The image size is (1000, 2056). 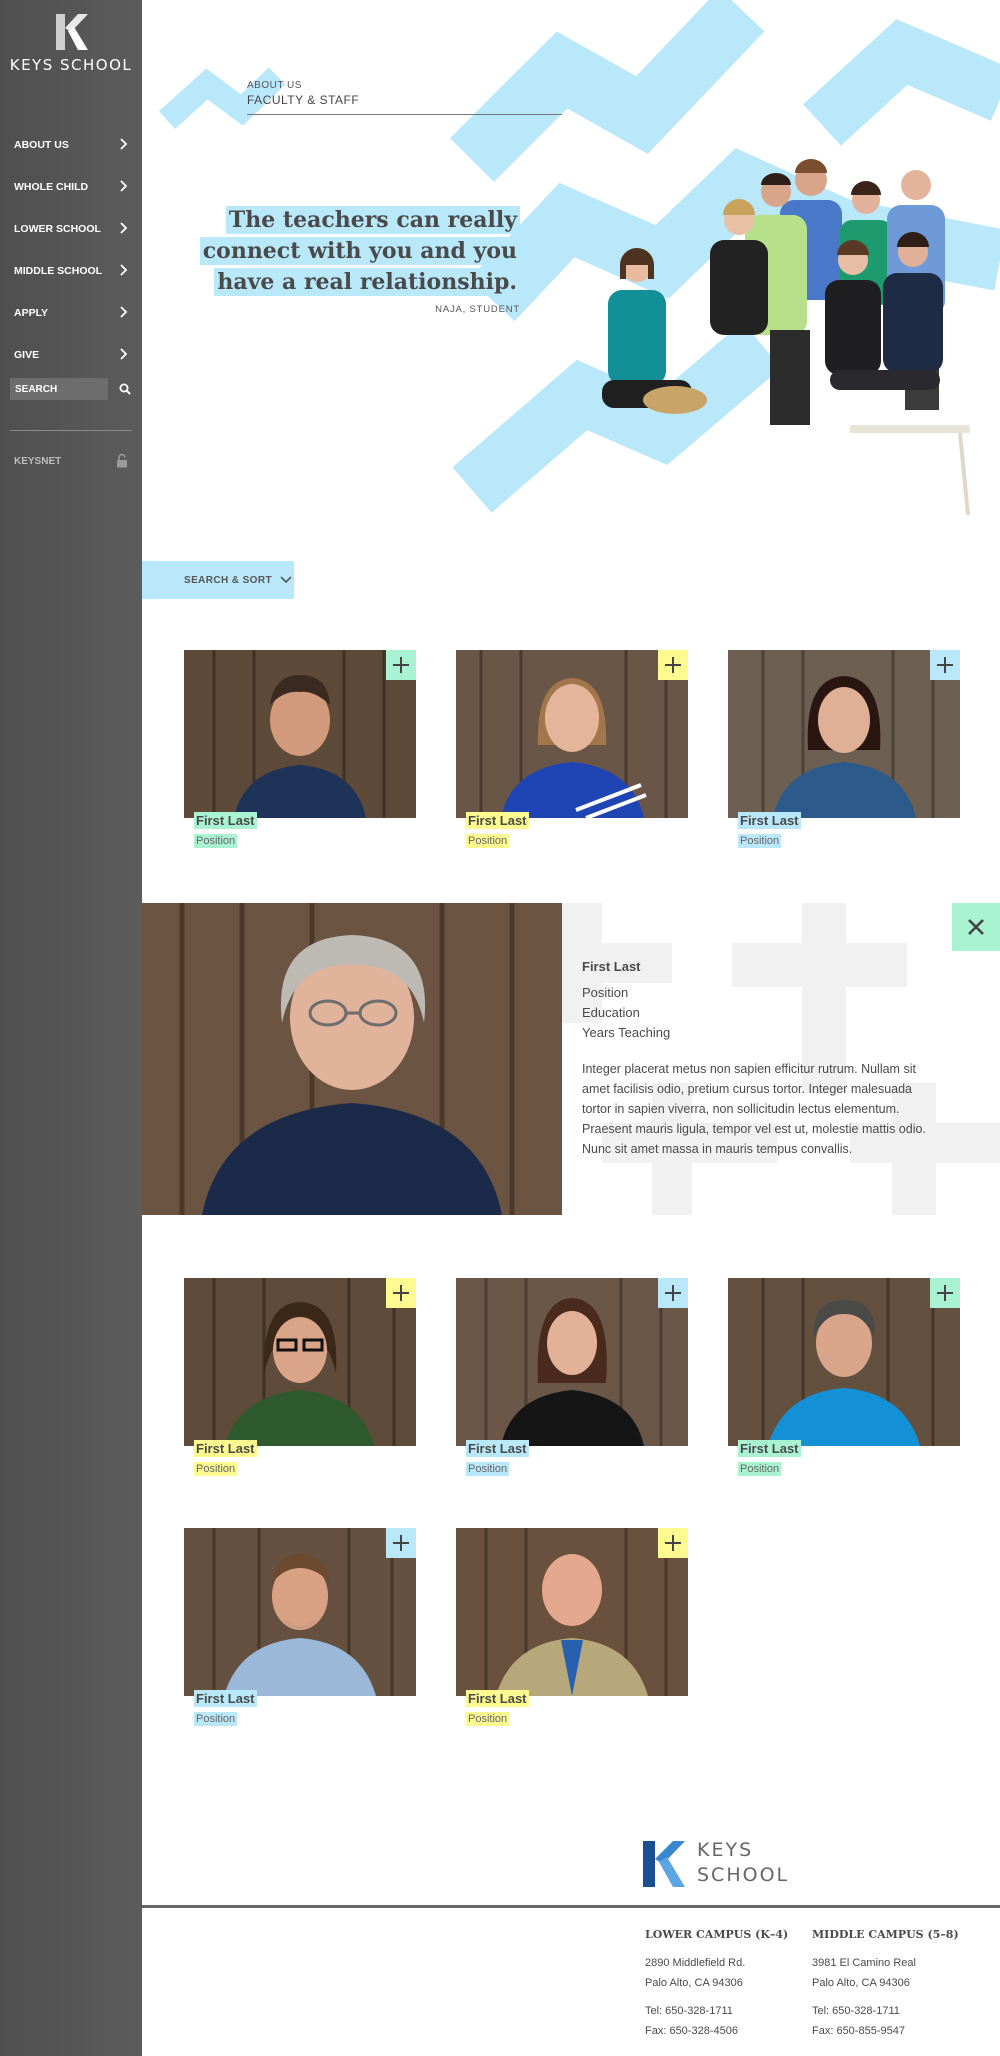 What do you see at coordinates (58, 271) in the screenshot?
I see `nav-item-label: MIDDLE SCHOOL` at bounding box center [58, 271].